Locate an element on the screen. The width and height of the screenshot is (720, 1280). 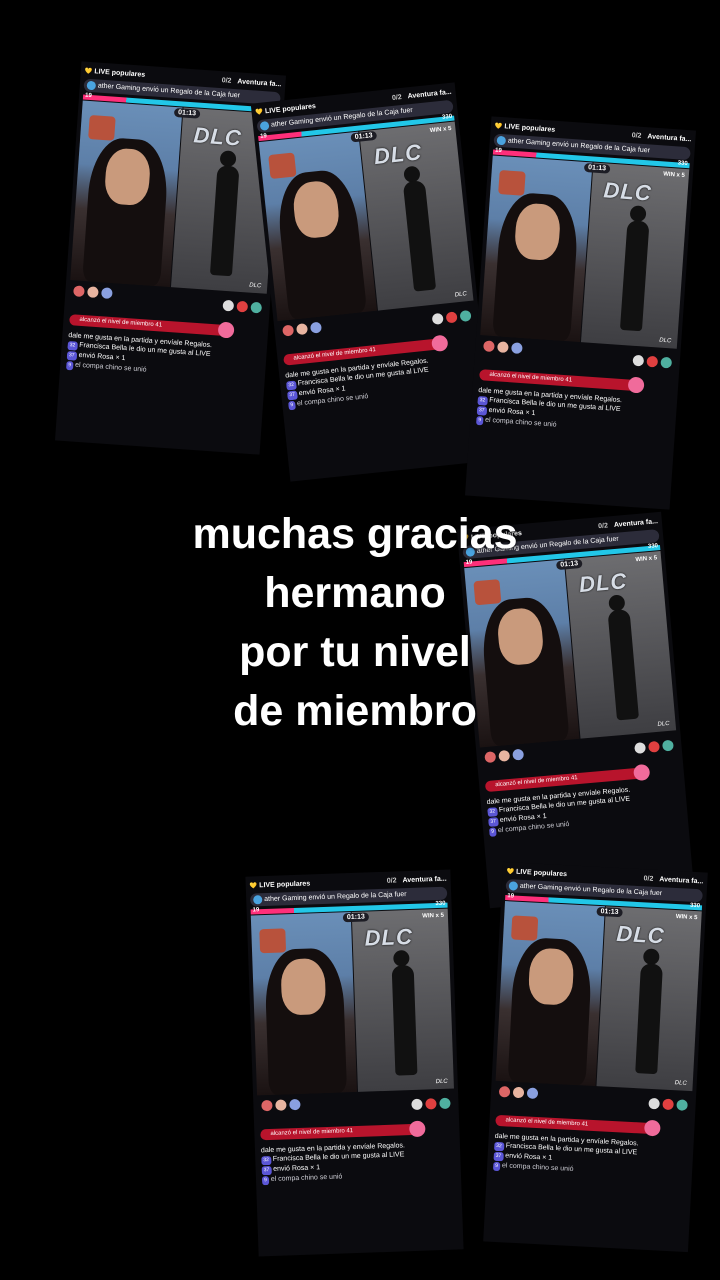
caption-line-1: muchas gracias is located at coordinates (355, 534).